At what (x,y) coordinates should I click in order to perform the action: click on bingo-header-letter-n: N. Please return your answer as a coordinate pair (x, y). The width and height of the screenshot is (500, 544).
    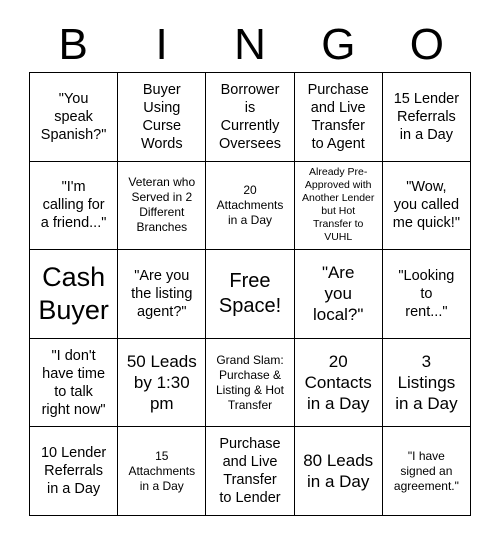
    Looking at the image, I should click on (250, 44).